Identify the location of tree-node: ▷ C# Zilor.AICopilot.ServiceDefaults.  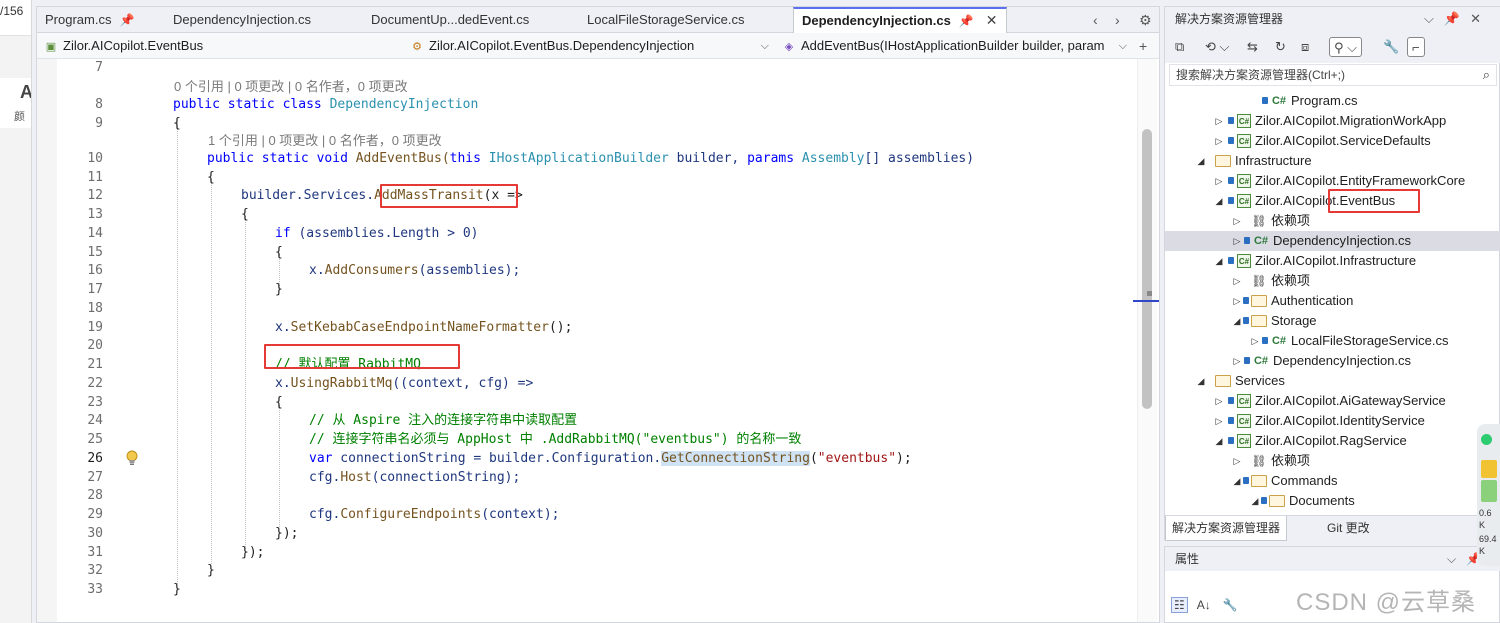
(1332, 141).